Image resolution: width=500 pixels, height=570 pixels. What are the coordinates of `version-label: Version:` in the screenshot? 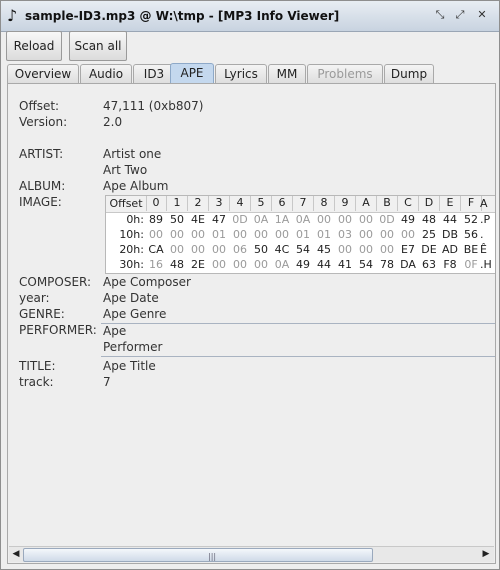 It's located at (43, 122).